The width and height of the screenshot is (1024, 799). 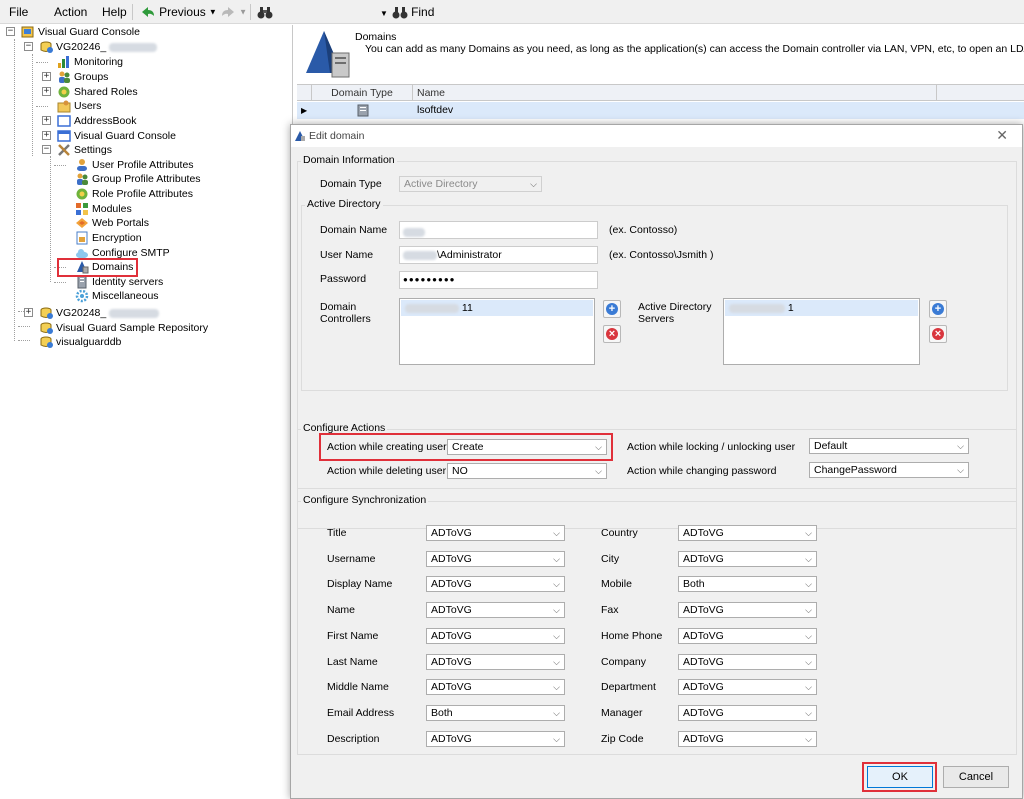 What do you see at coordinates (64, 121) in the screenshot?
I see `addressbook-icon` at bounding box center [64, 121].